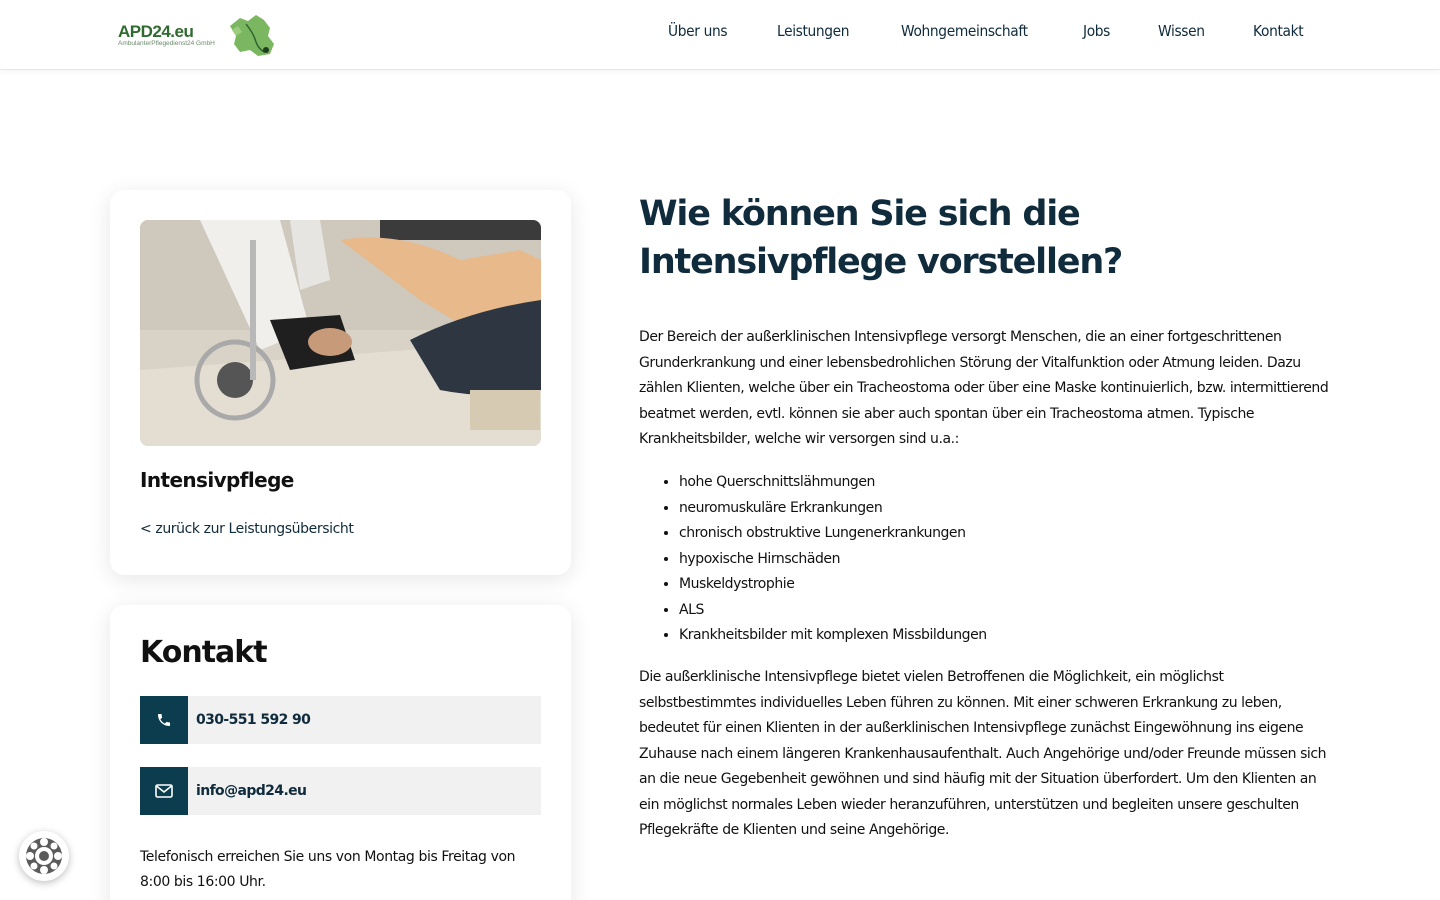  Describe the element at coordinates (698, 31) in the screenshot. I see `nav-ueber-uns: Über uns` at that location.